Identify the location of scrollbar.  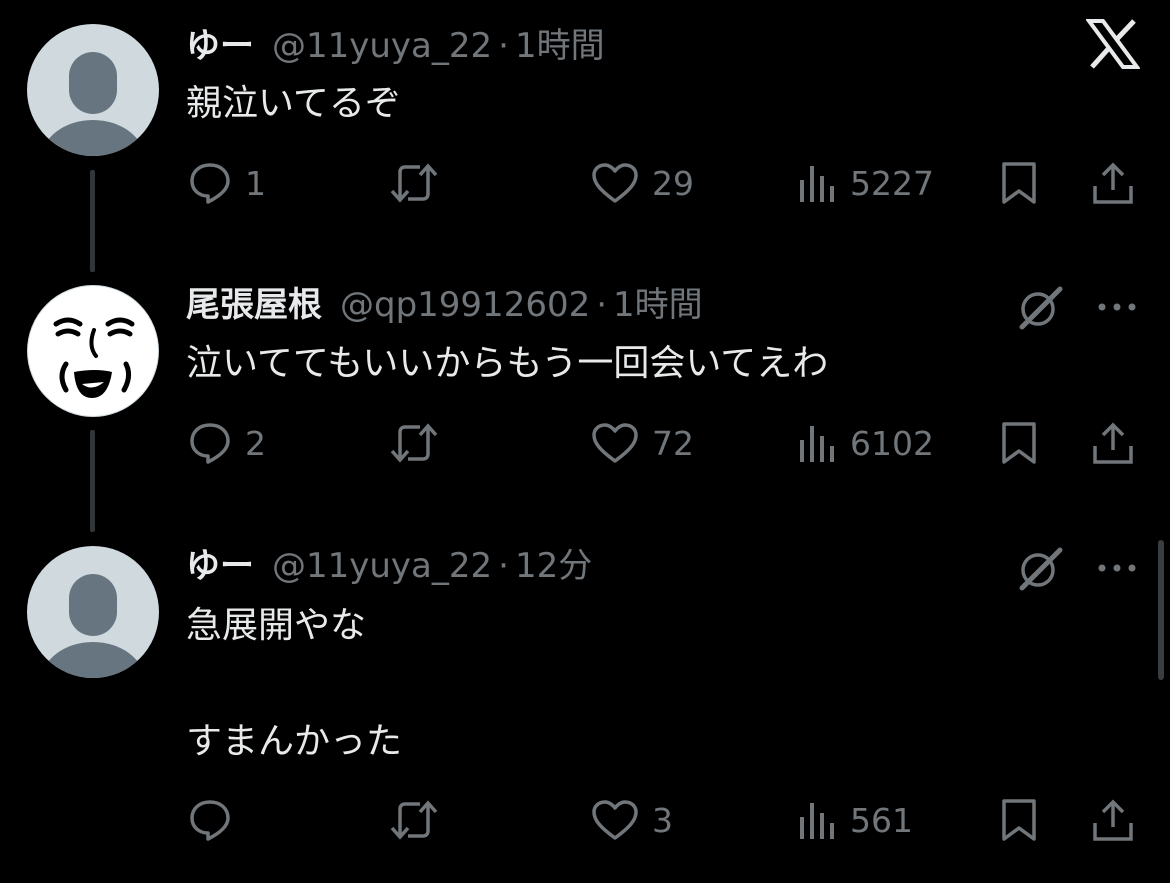
(1161, 610).